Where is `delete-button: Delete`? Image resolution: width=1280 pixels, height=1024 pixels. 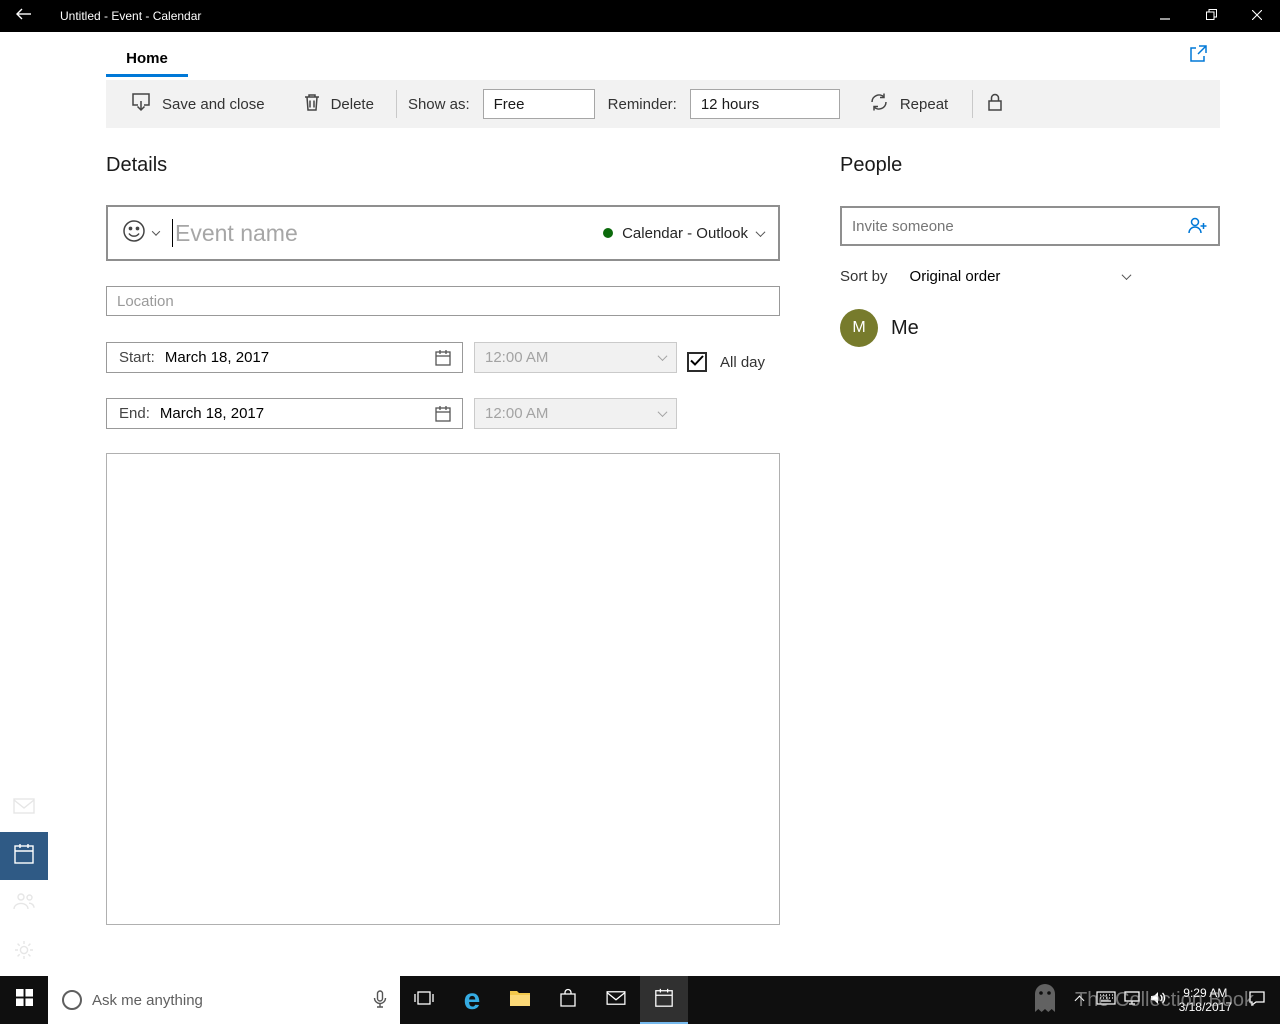
delete-button: Delete is located at coordinates (338, 104).